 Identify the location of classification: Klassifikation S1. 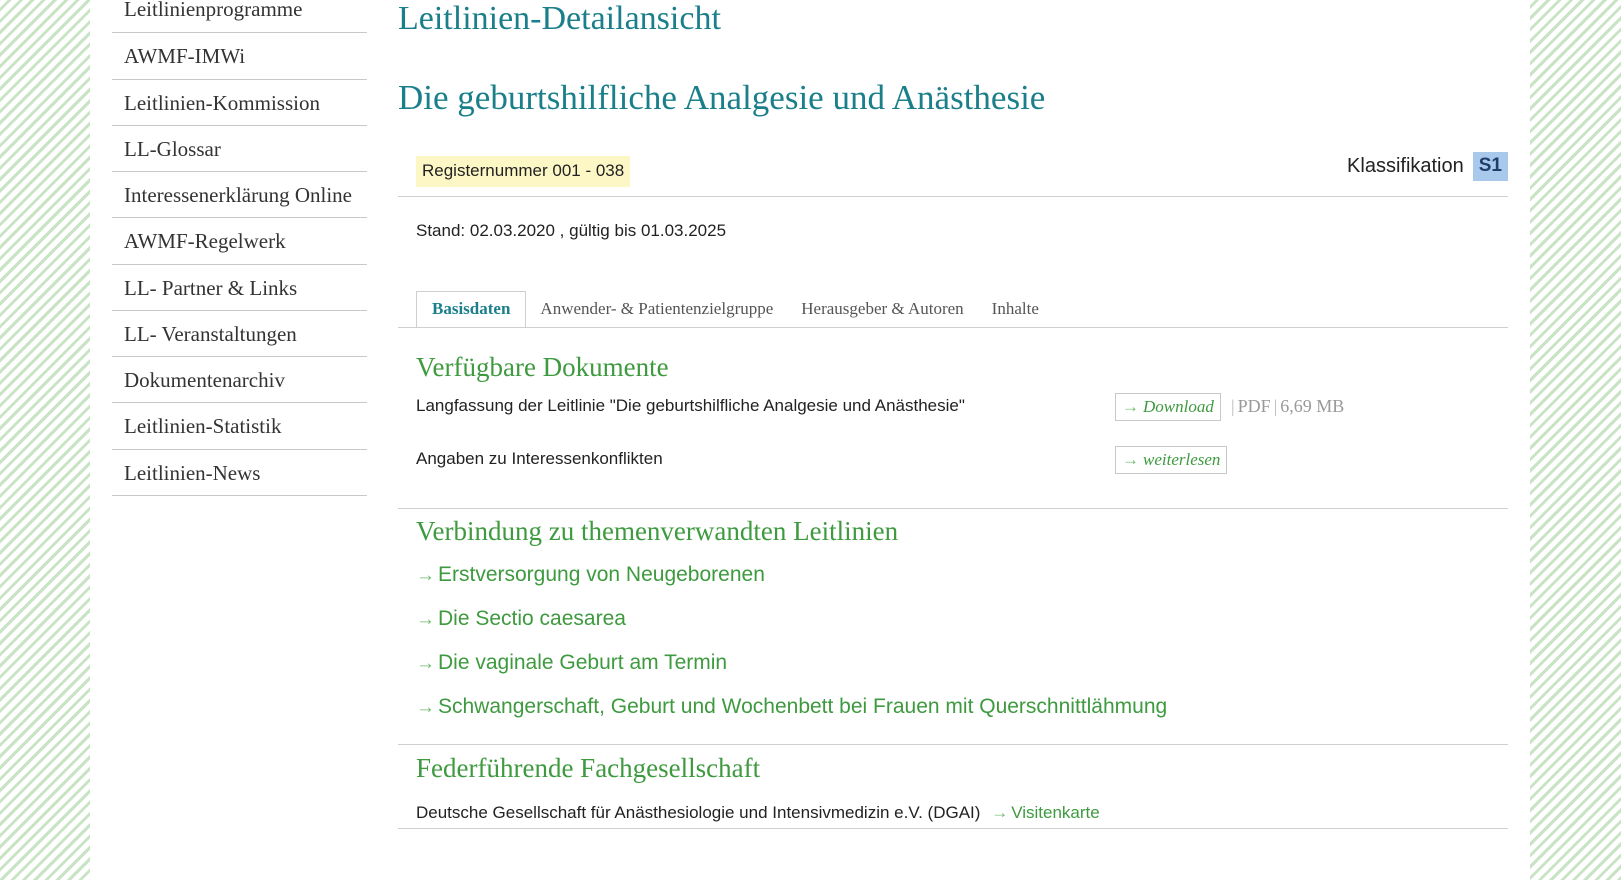
(1427, 166).